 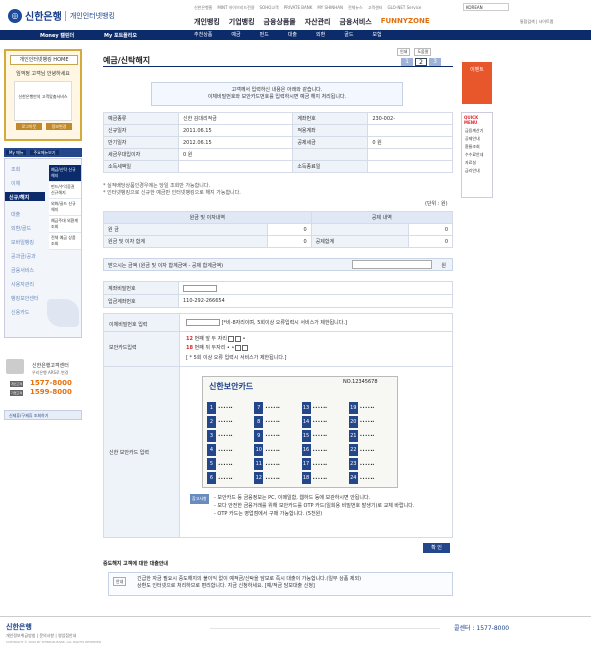 What do you see at coordinates (65, 173) in the screenshot?
I see `submenu-item-active: 예금/신탁 신규해지` at bounding box center [65, 173].